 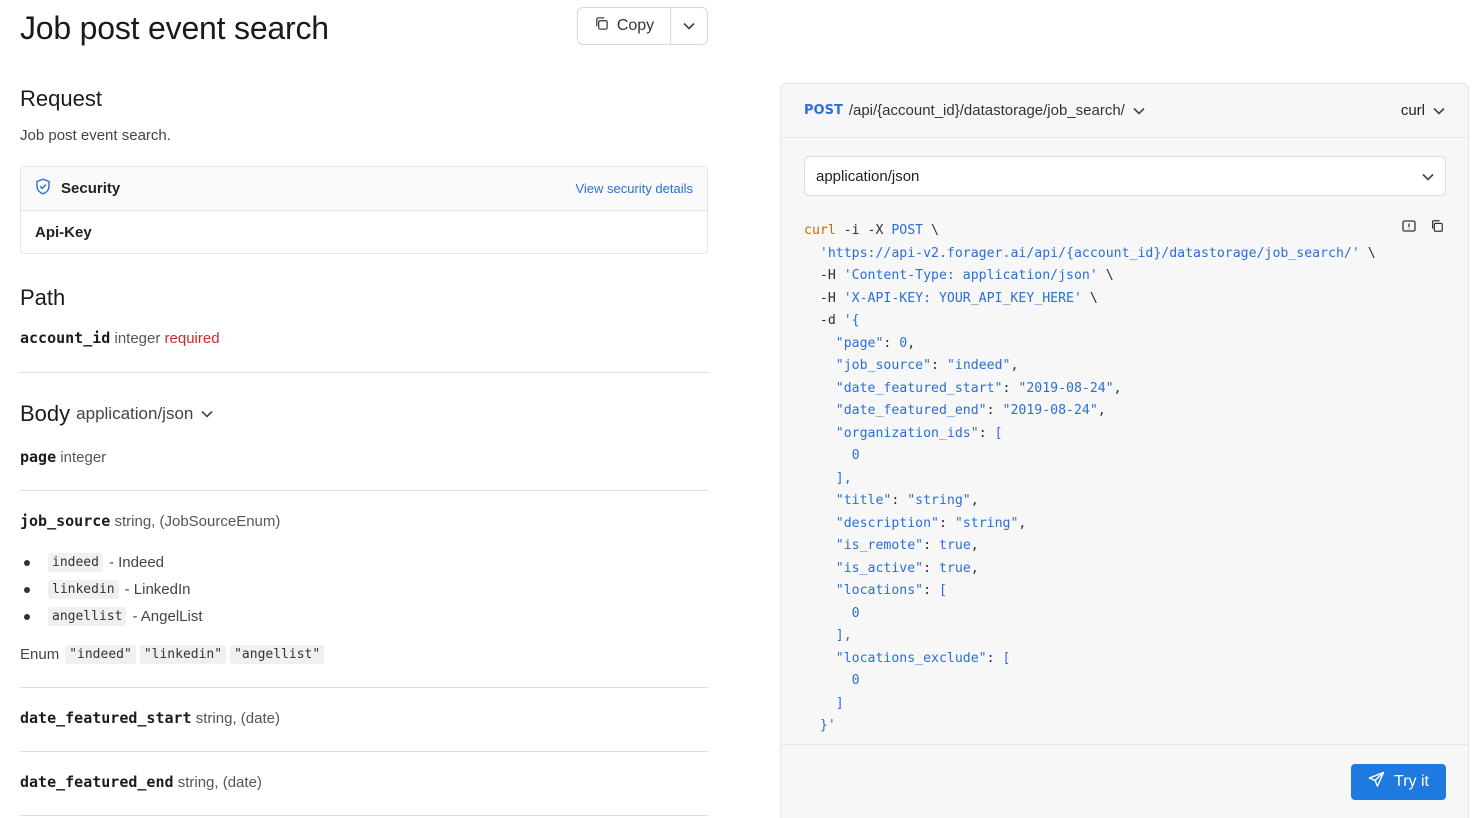 What do you see at coordinates (820, 230) in the screenshot?
I see `code-token: curl` at bounding box center [820, 230].